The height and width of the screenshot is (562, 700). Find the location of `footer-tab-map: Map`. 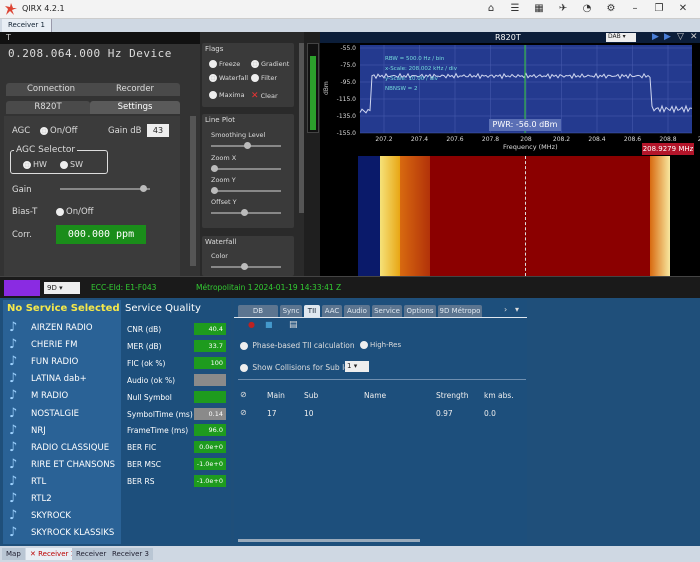

footer-tab-map: Map is located at coordinates (13, 554).